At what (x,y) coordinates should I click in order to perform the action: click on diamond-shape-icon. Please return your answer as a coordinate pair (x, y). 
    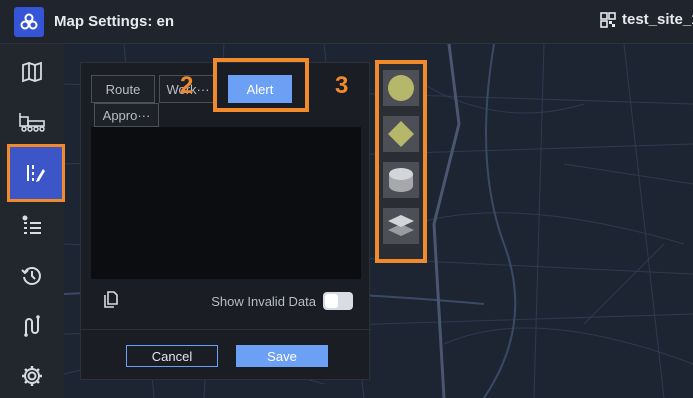
    Looking at the image, I should click on (401, 134).